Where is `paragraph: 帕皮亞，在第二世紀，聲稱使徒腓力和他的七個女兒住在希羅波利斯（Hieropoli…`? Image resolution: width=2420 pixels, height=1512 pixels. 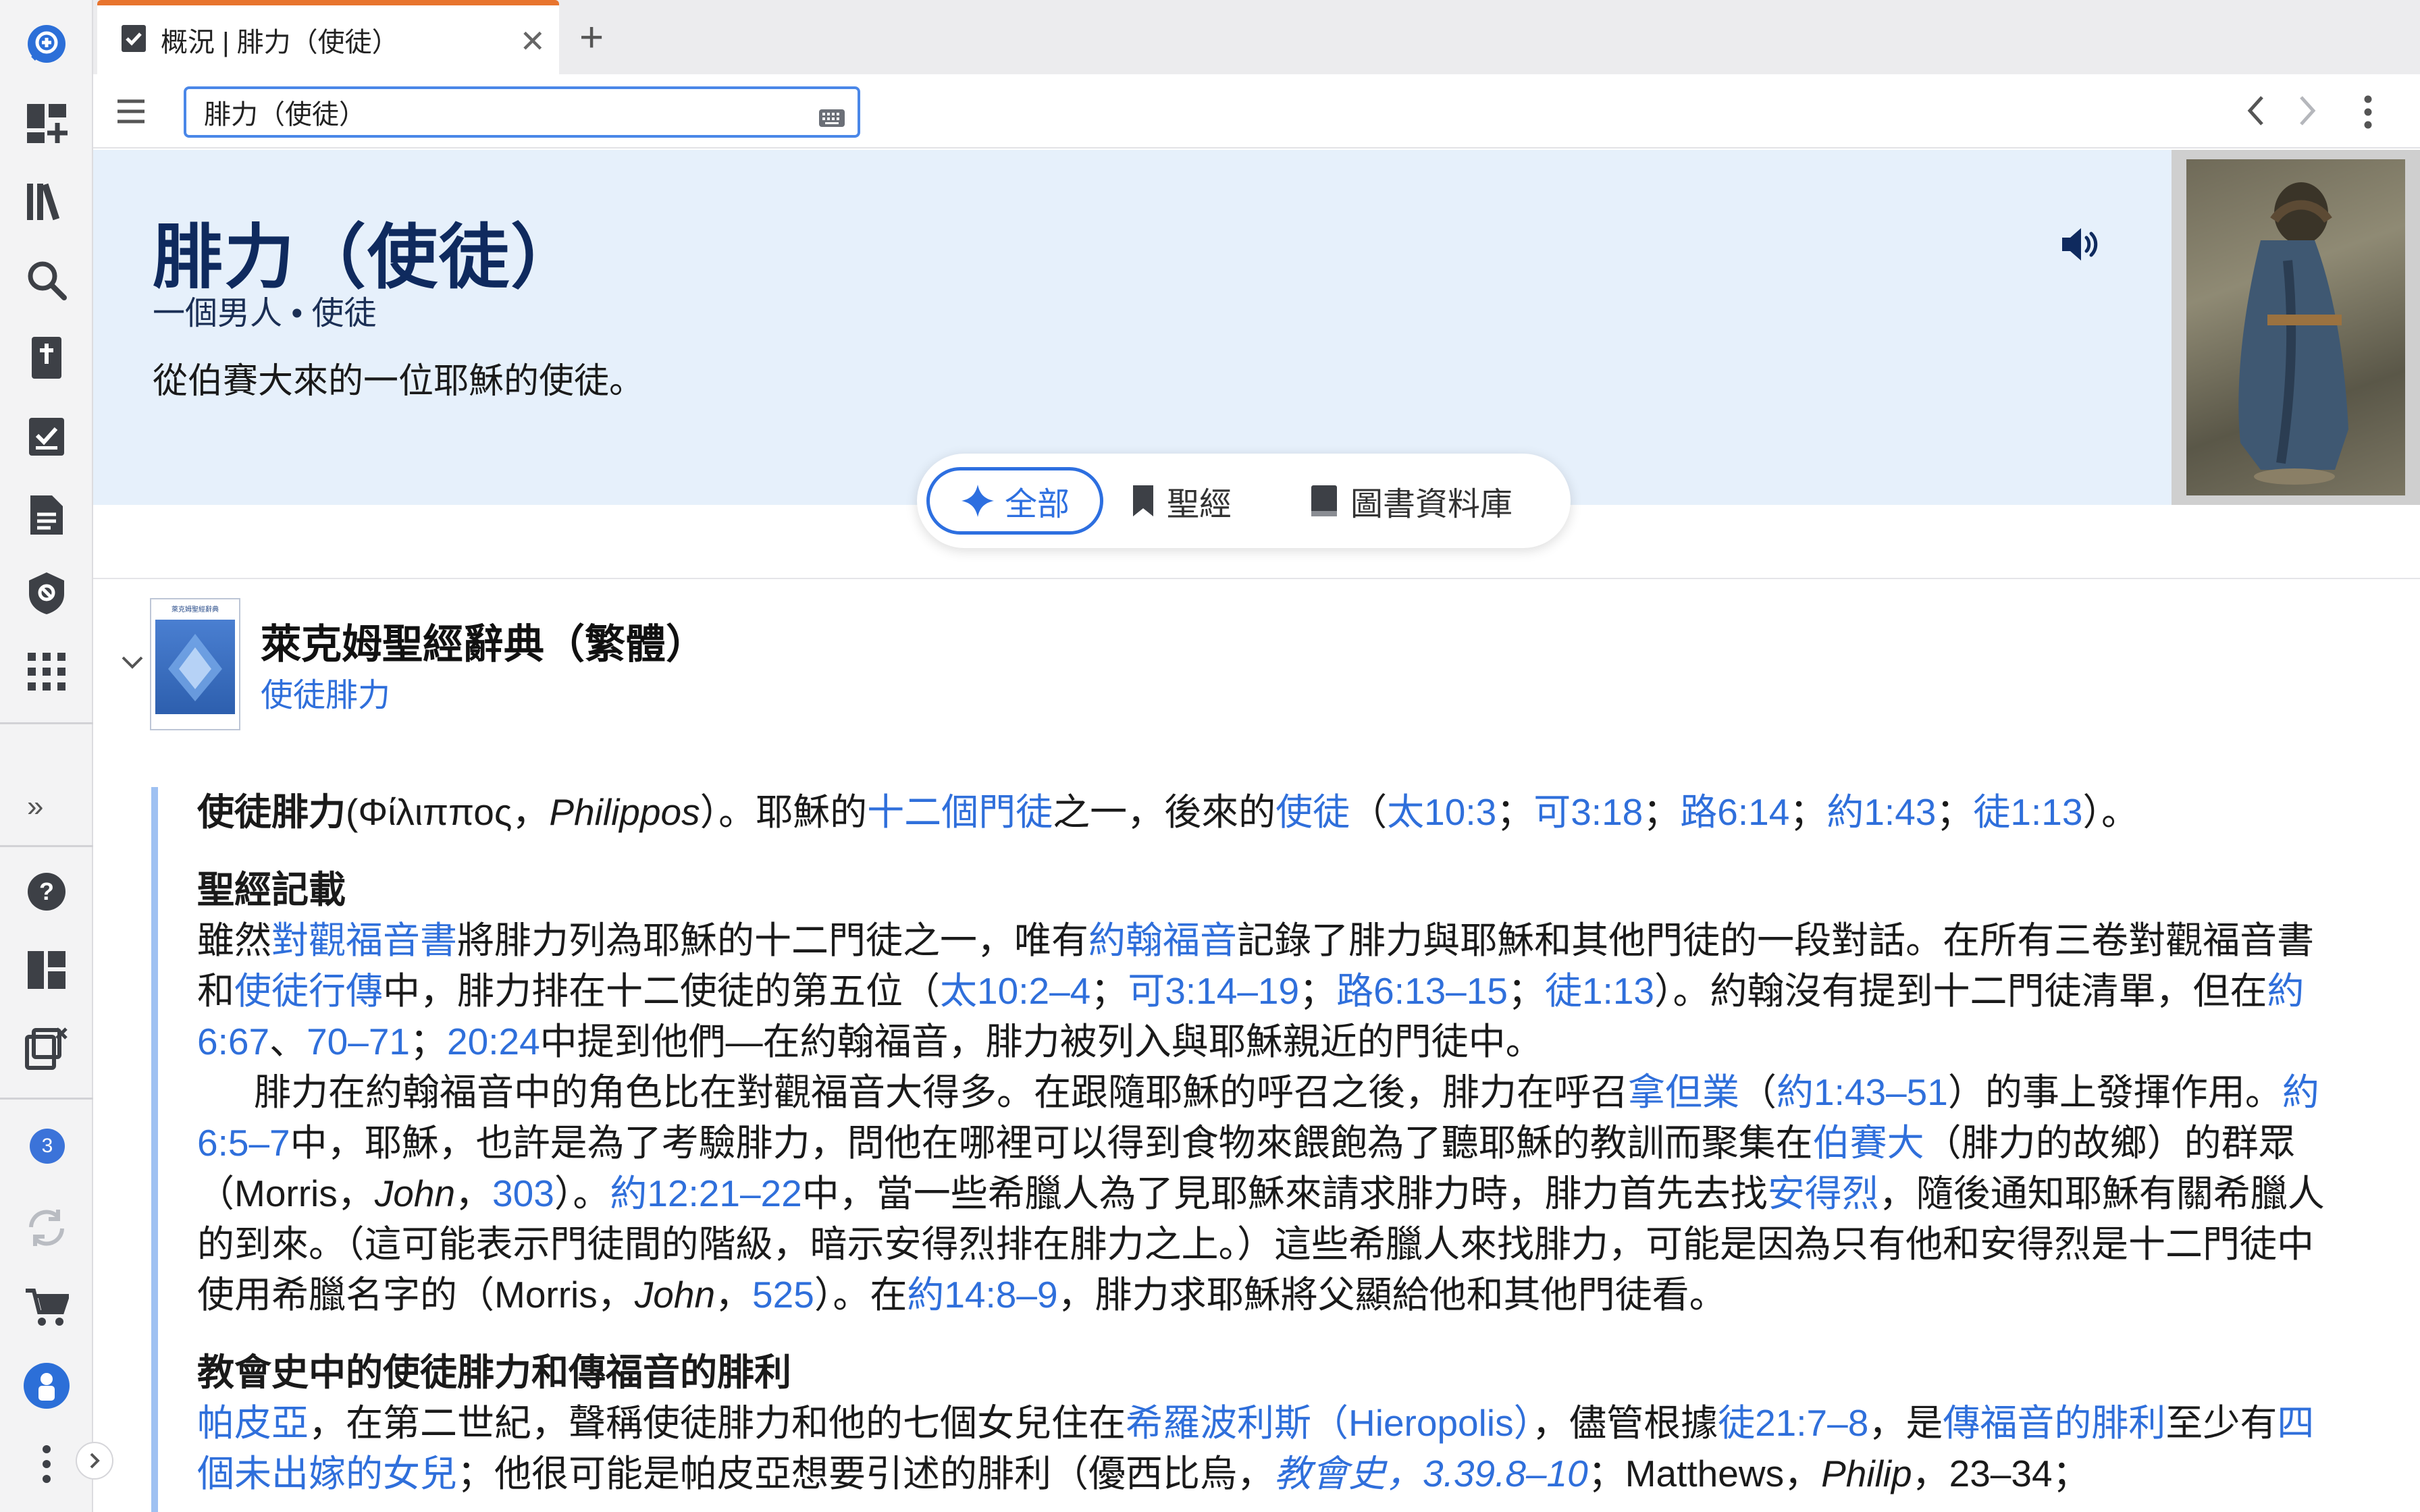
paragraph: 帕皮亞，在第二世紀，聲稱使徒腓力和他的七個女兒住在希羅波利斯（Hieropoli… is located at coordinates (1256, 1448).